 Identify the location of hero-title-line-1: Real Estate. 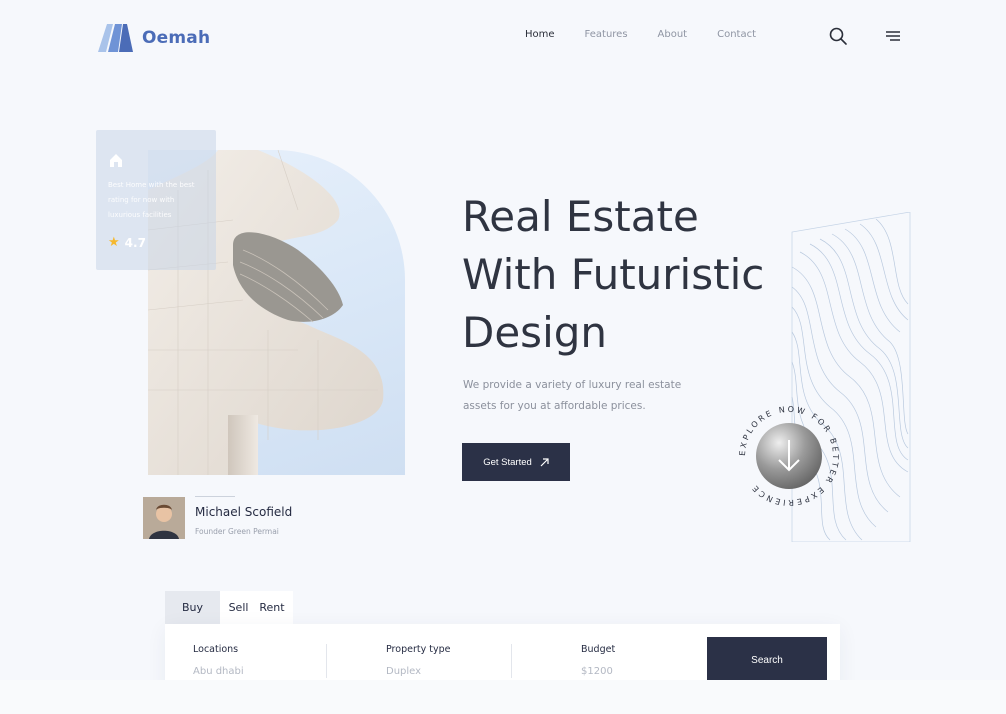
(580, 216).